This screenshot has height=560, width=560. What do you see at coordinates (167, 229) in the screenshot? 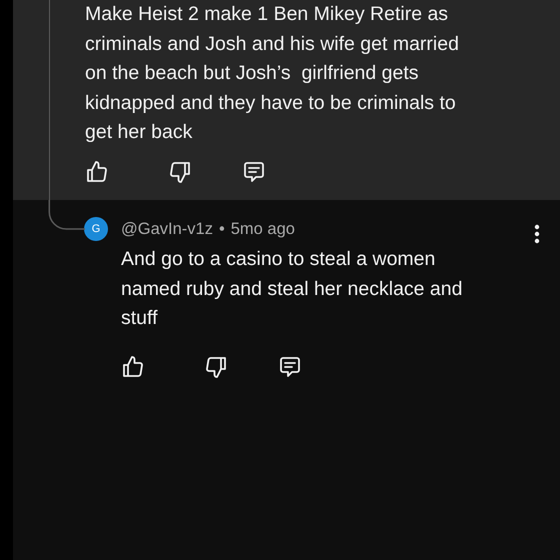
I see `author-name: @GavIn-v1z` at bounding box center [167, 229].